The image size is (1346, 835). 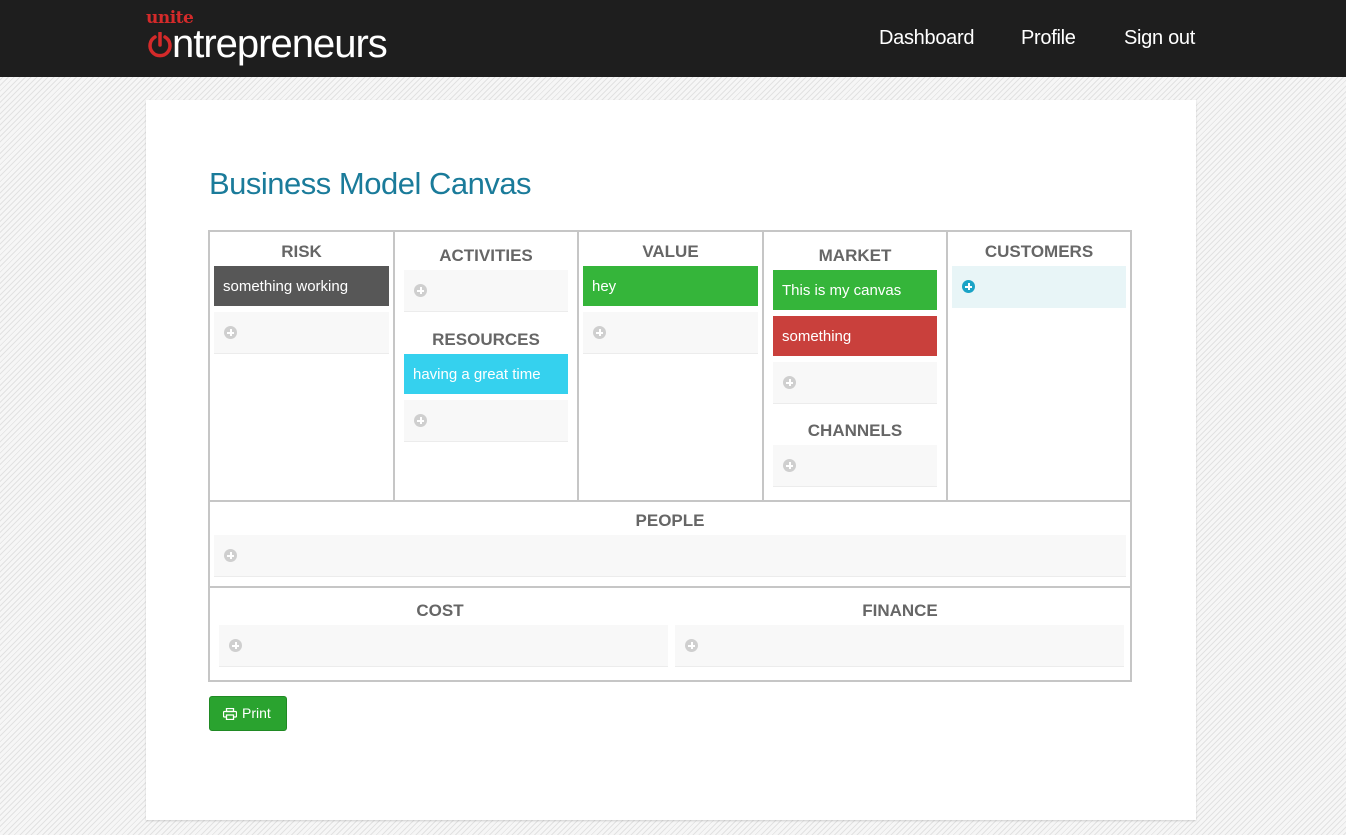 What do you see at coordinates (900, 610) in the screenshot?
I see `finance-heading: FINANCE` at bounding box center [900, 610].